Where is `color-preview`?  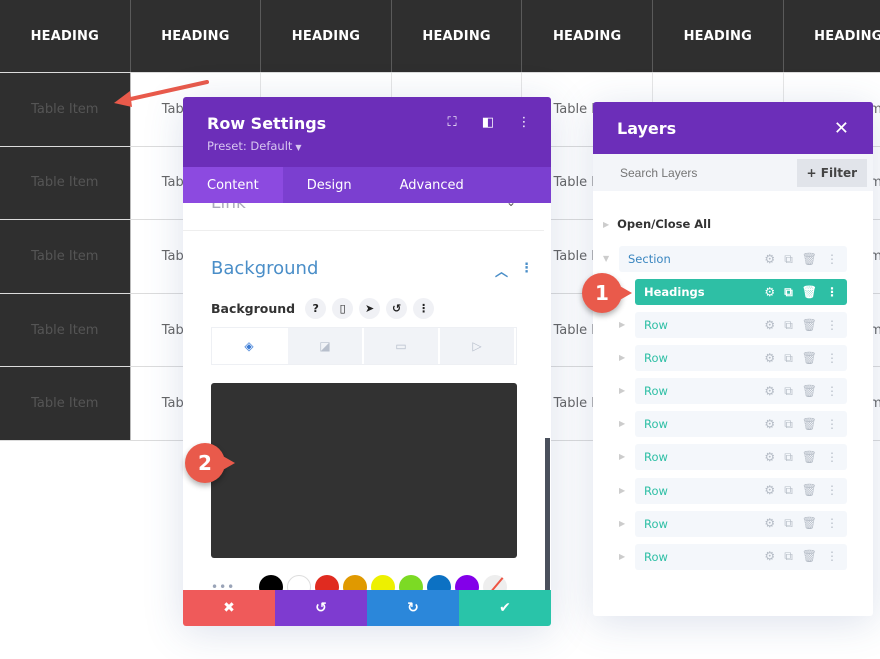 color-preview is located at coordinates (364, 470).